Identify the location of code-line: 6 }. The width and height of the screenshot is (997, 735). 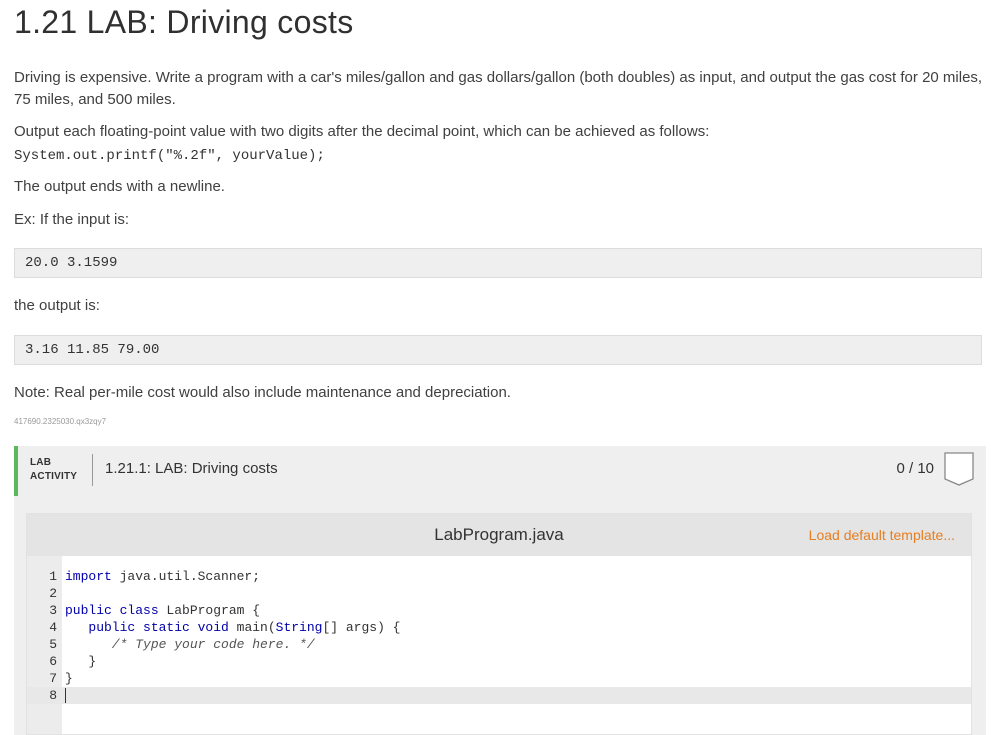
(499, 661).